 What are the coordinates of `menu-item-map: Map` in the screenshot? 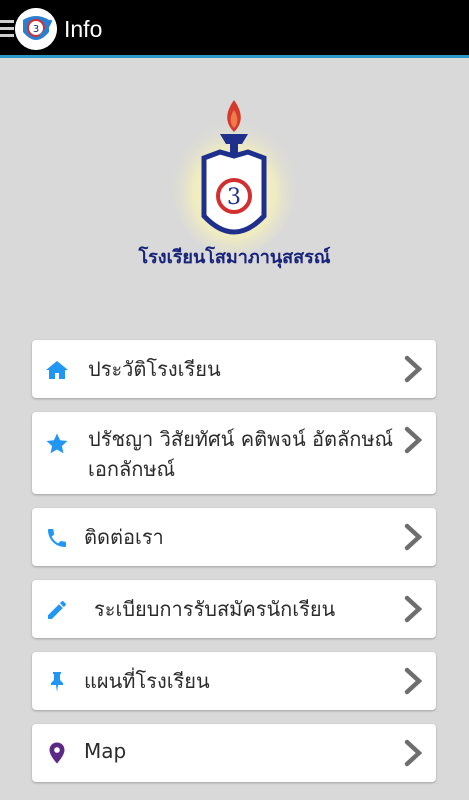 It's located at (234, 753).